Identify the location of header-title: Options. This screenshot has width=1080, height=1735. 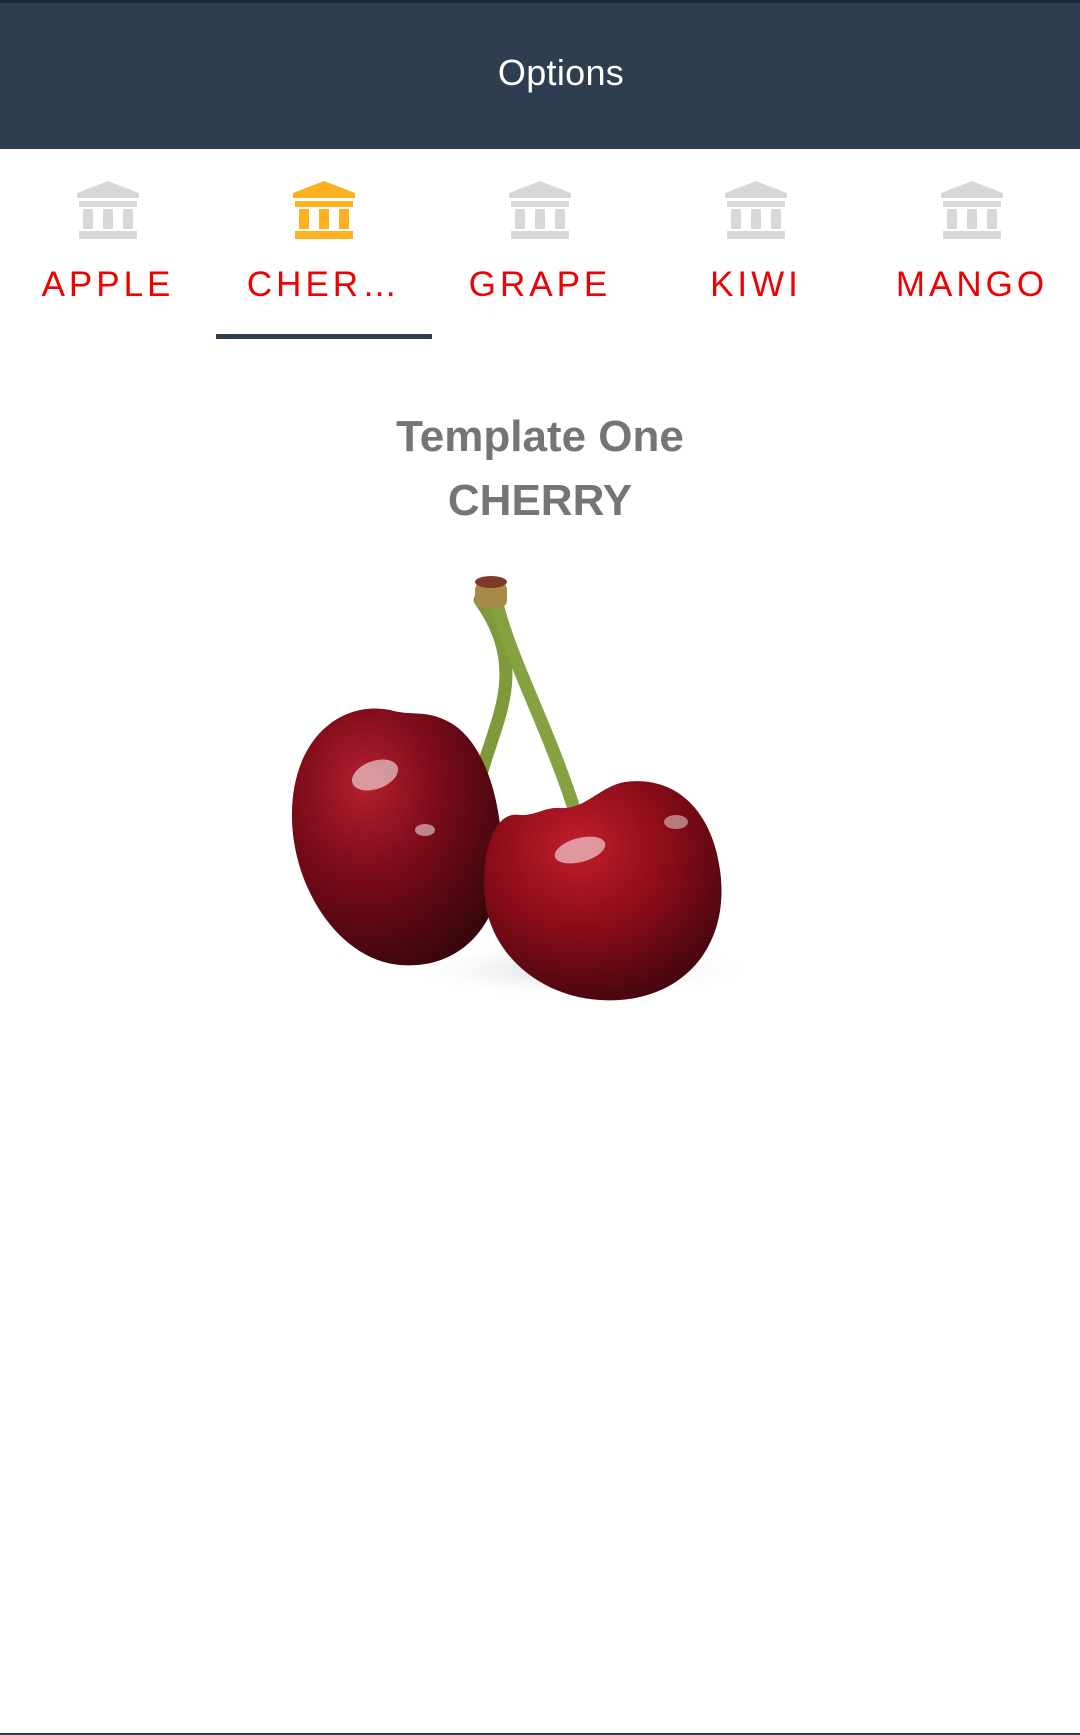
(561, 72).